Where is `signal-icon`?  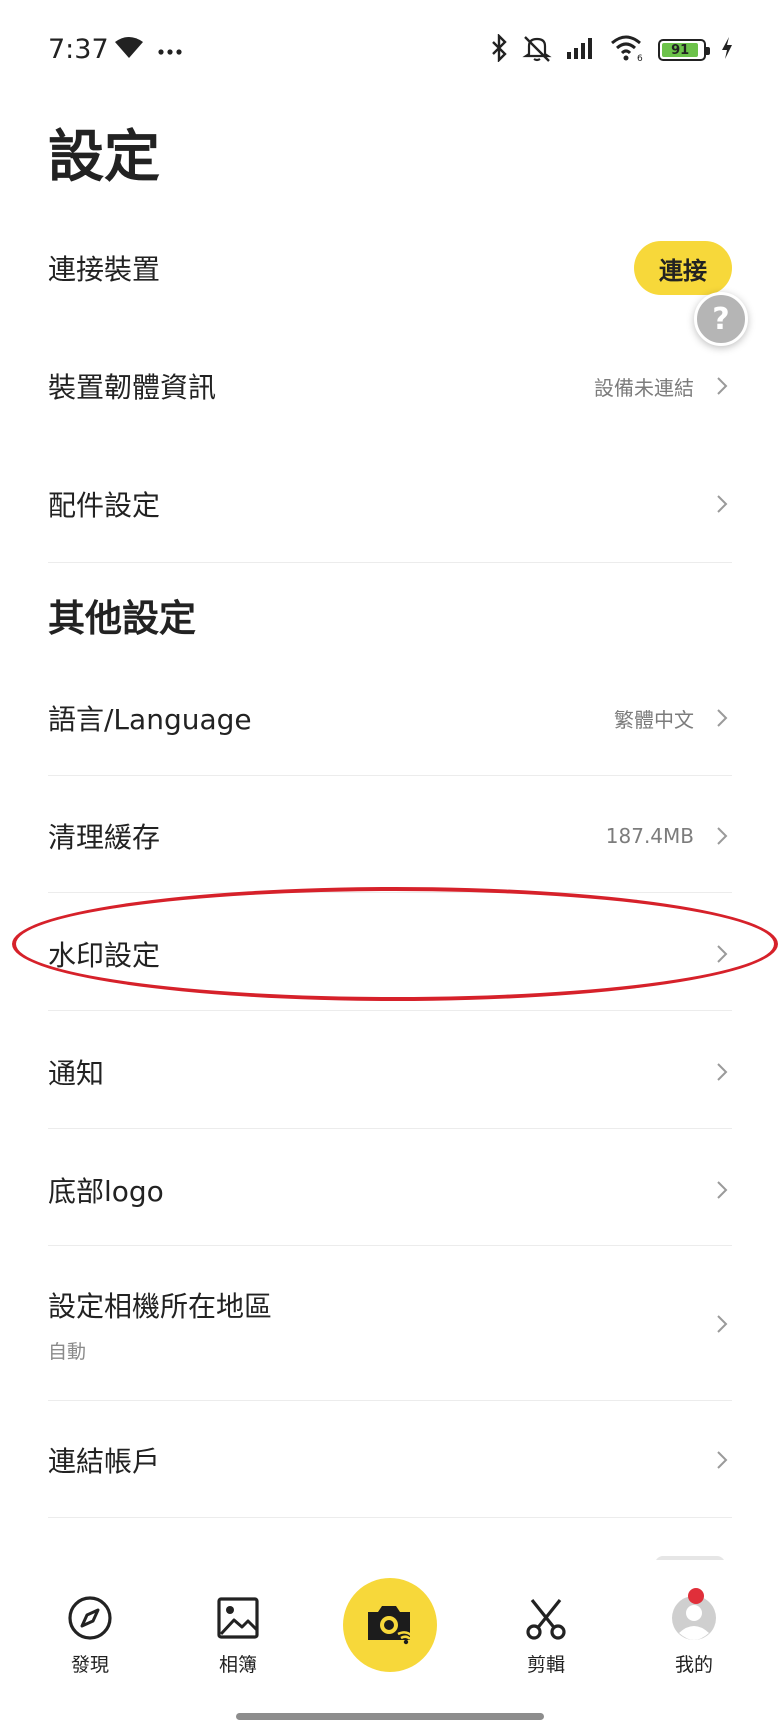
signal-icon is located at coordinates (581, 50).